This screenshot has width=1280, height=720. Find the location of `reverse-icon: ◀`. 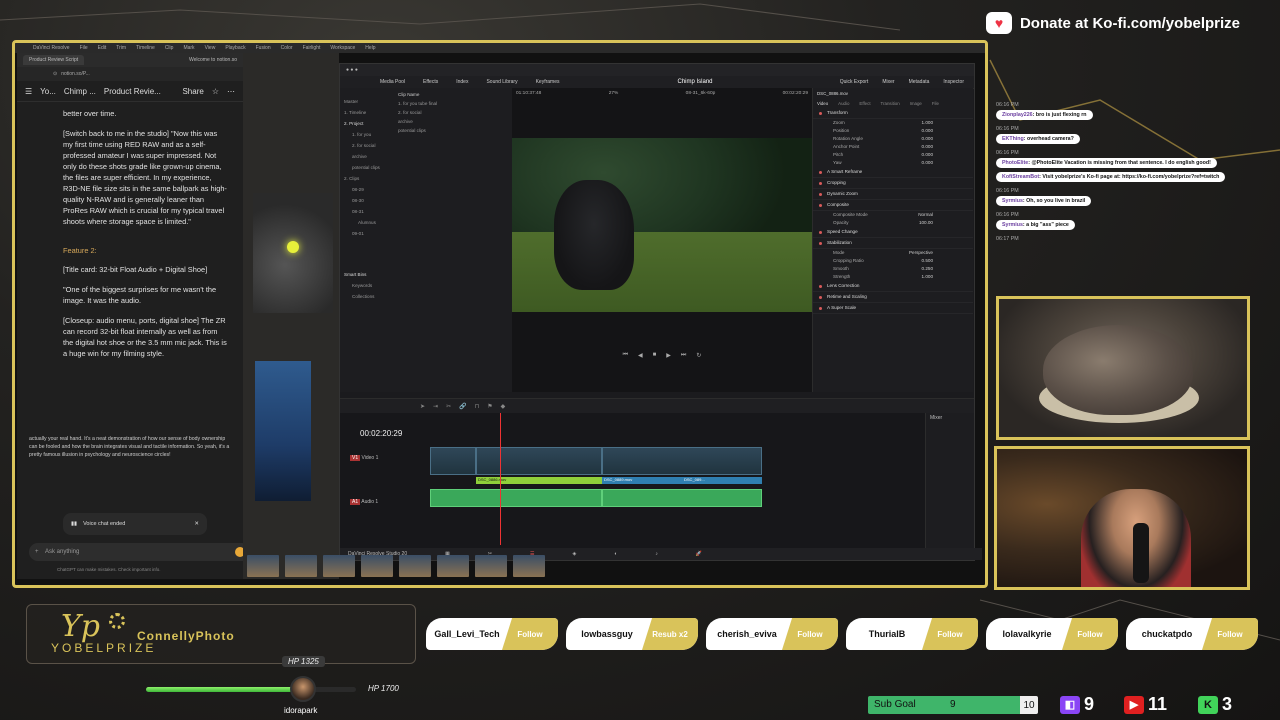

reverse-icon: ◀ is located at coordinates (640, 355).